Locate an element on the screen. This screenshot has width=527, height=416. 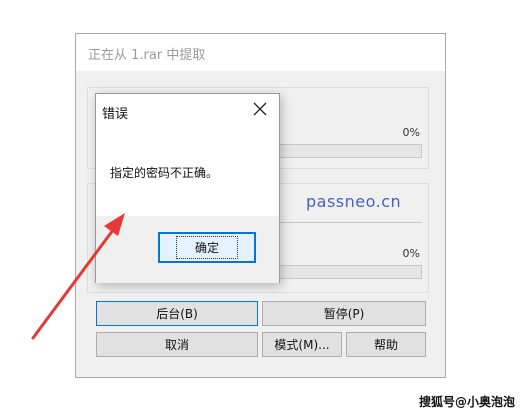
credit-watermark: 搜狐号@小奥泡泡 is located at coordinates (466, 402).